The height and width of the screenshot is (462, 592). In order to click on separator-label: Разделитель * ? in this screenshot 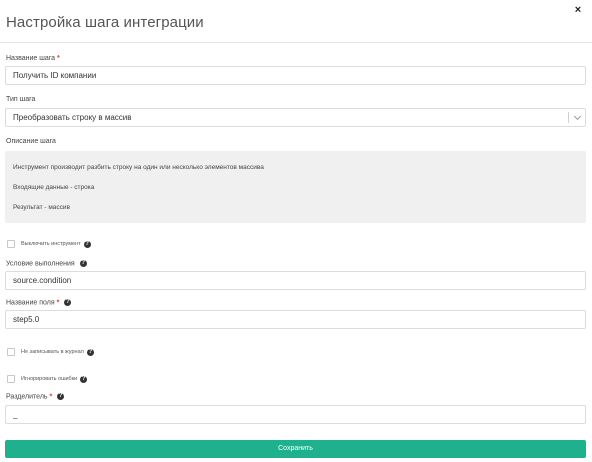, I will do `click(35, 397)`.